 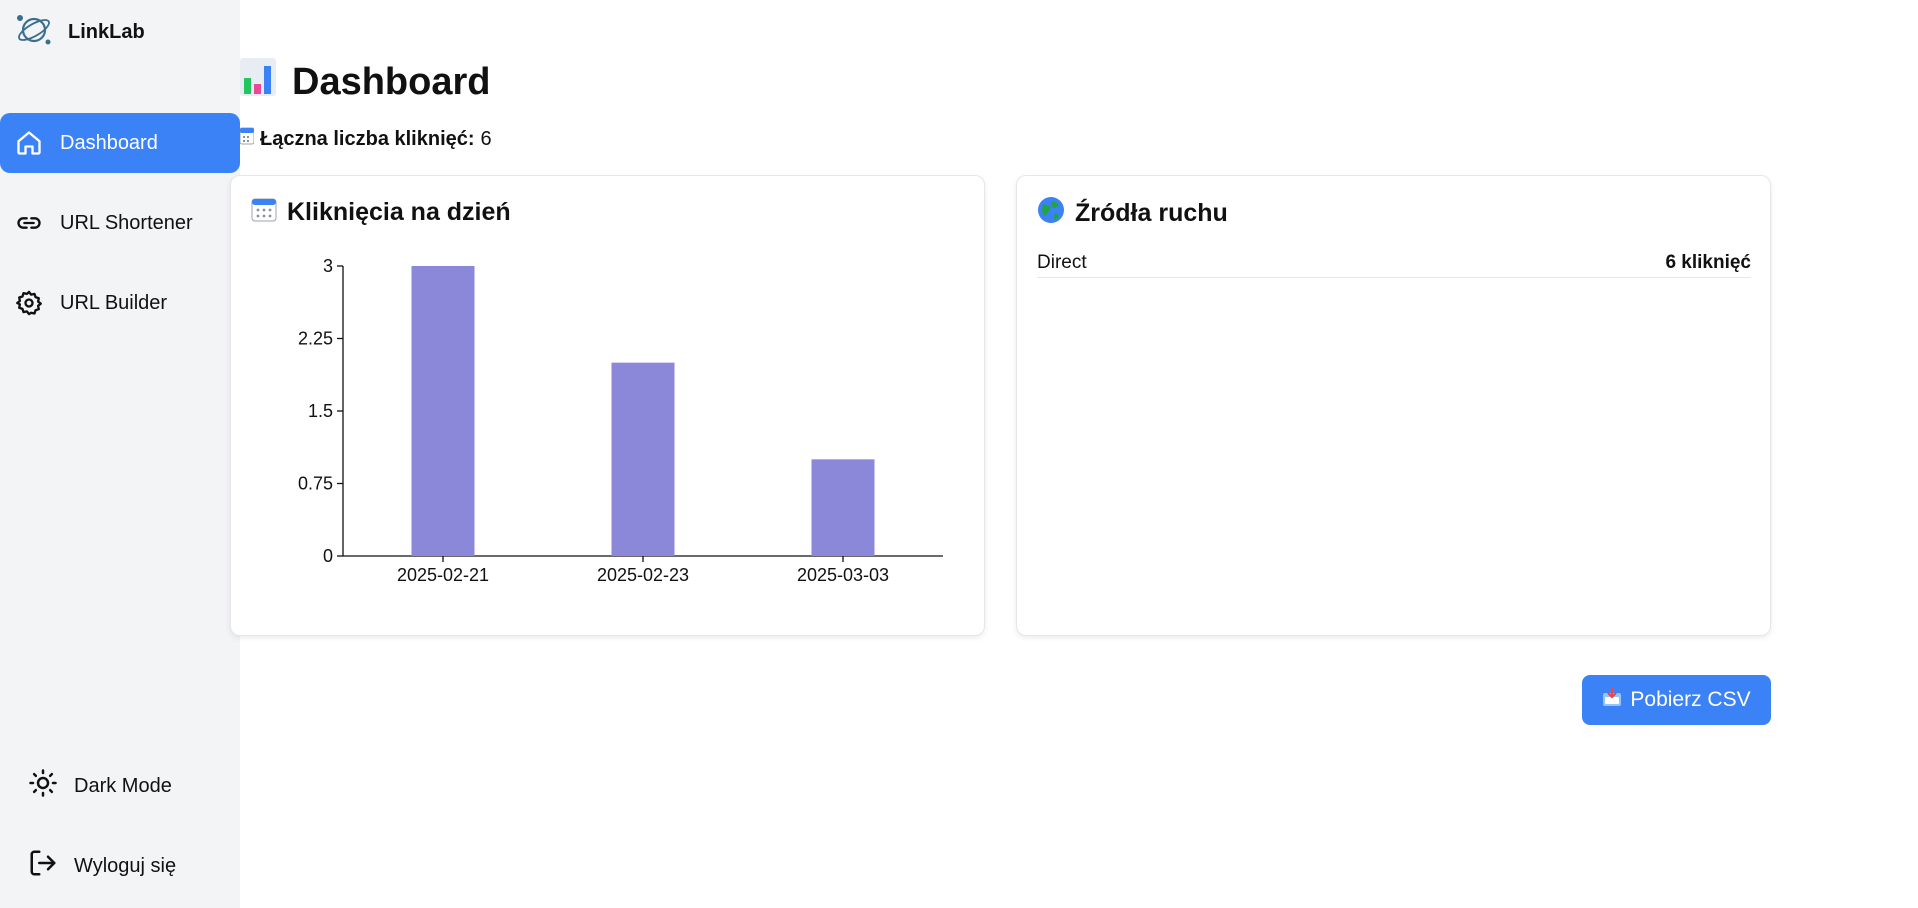 What do you see at coordinates (315, 484) in the screenshot?
I see `y-tick-label: 0.75` at bounding box center [315, 484].